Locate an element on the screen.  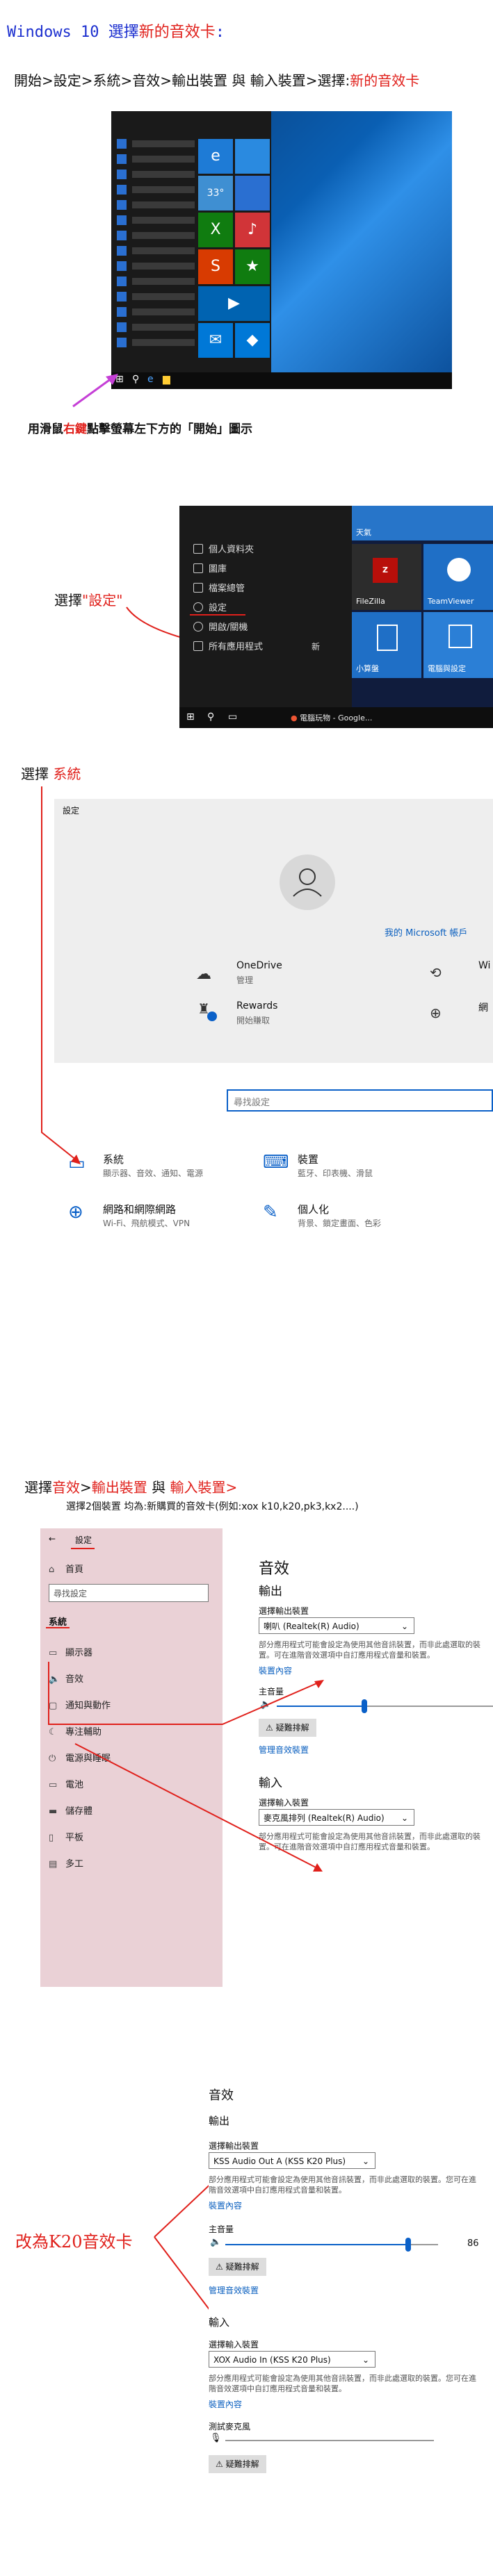
menu-item-label: 所有應用程式 is located at coordinates (237, 647).